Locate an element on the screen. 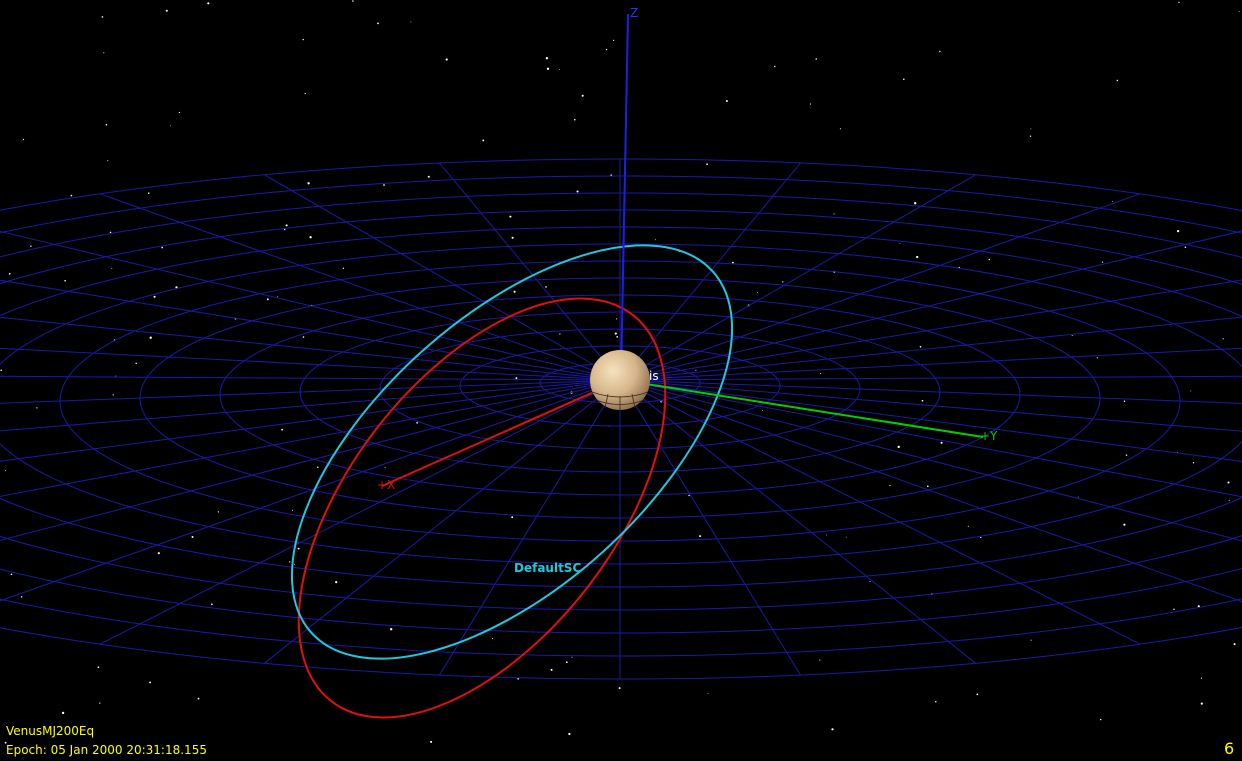 This screenshot has height=761, width=1242. venus-body is located at coordinates (620, 380).